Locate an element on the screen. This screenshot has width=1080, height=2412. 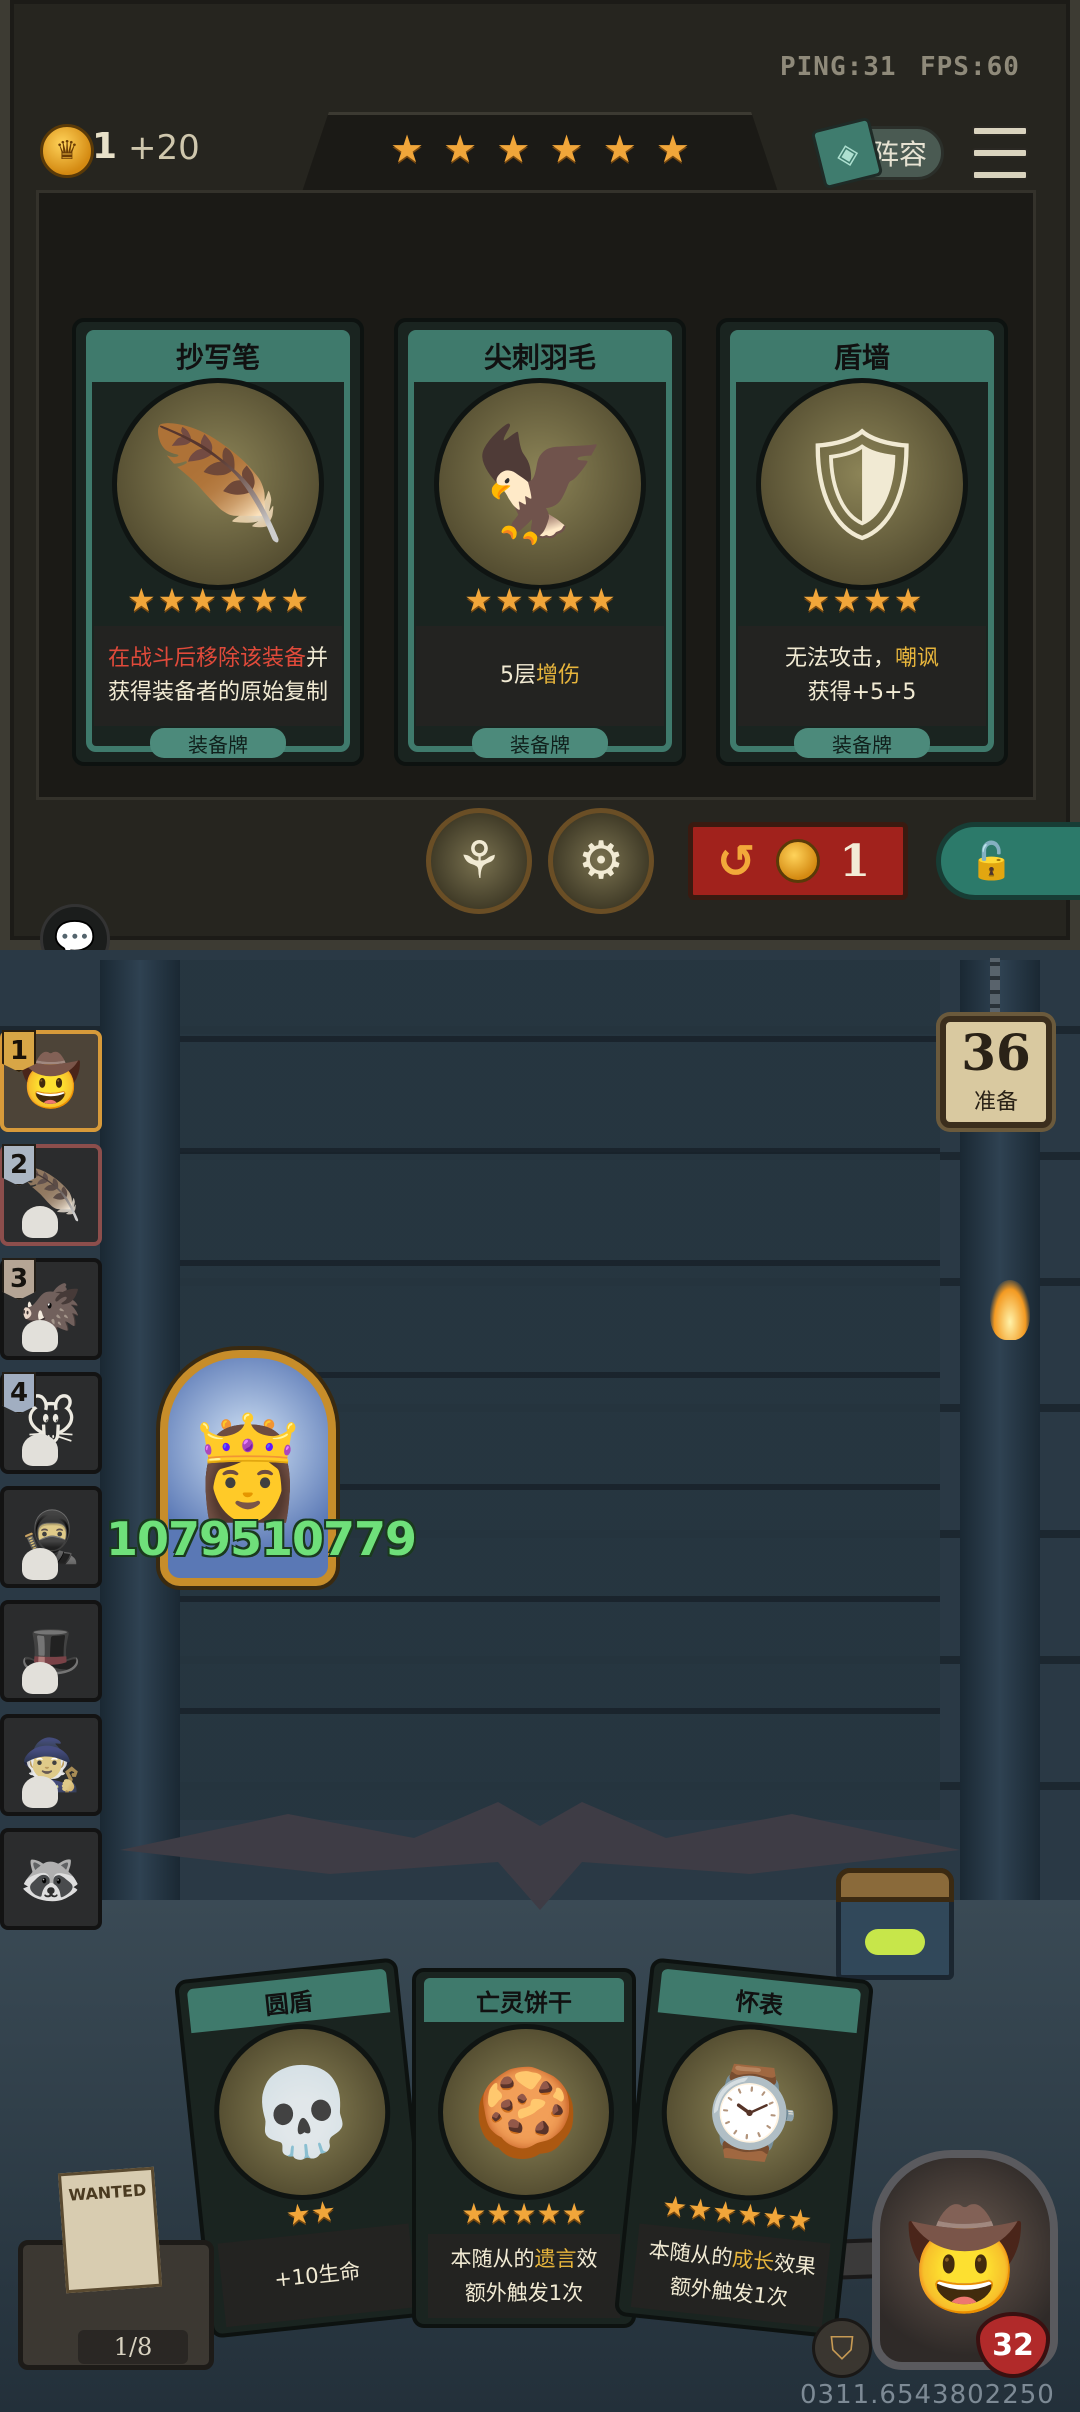
desc-text: 获得装备者的原始复制 is located at coordinates (217, 692).